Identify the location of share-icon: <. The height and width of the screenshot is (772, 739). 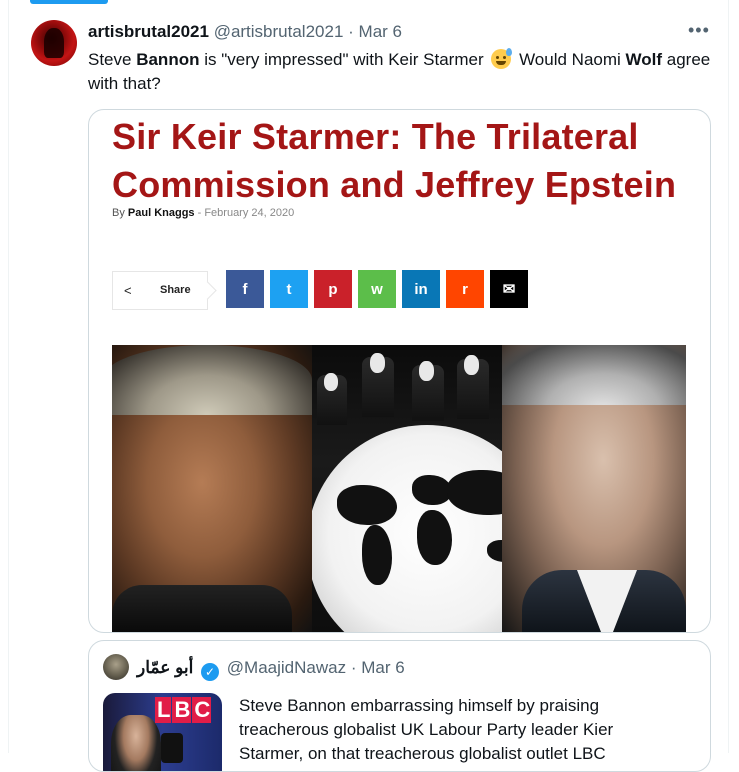
(128, 290).